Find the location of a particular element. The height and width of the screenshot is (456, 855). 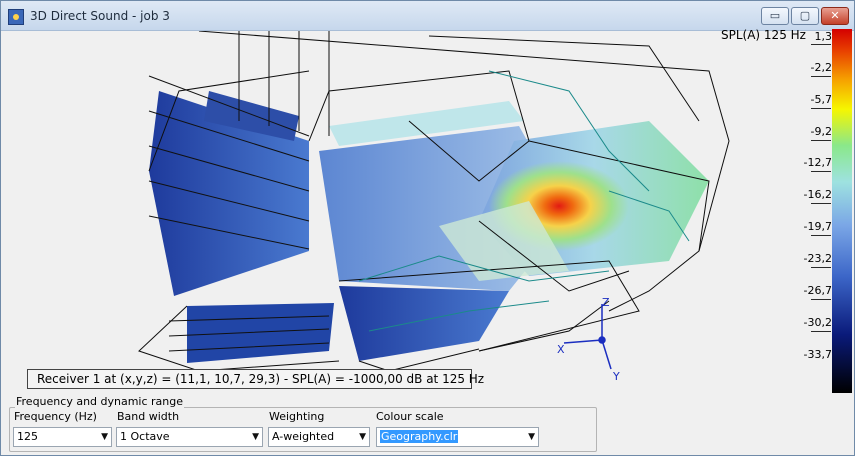

close-button: ✕ is located at coordinates (835, 16).